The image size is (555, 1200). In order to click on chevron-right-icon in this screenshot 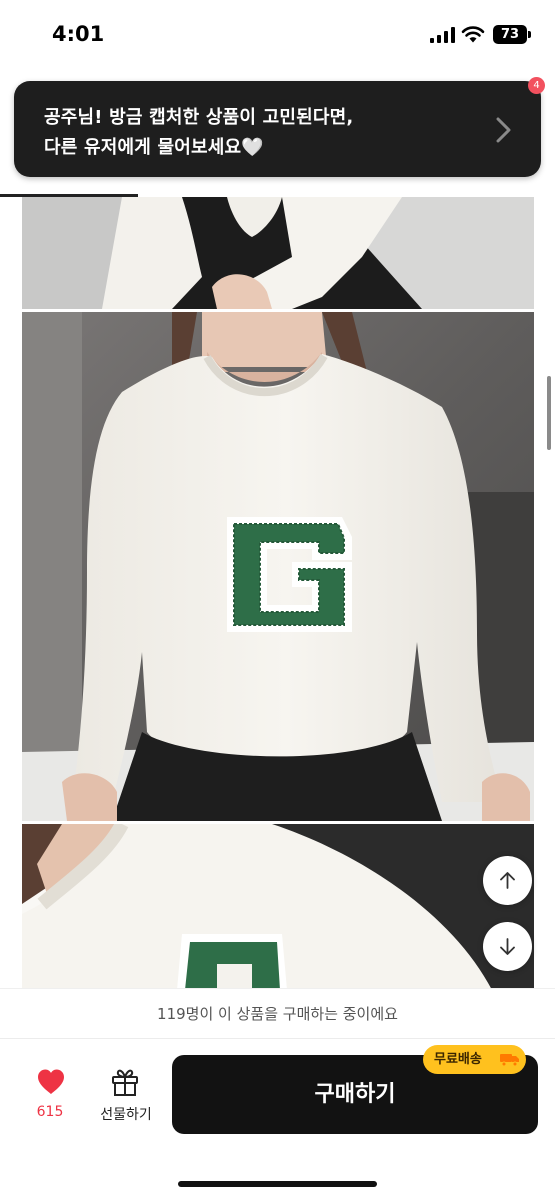, I will do `click(504, 130)`.